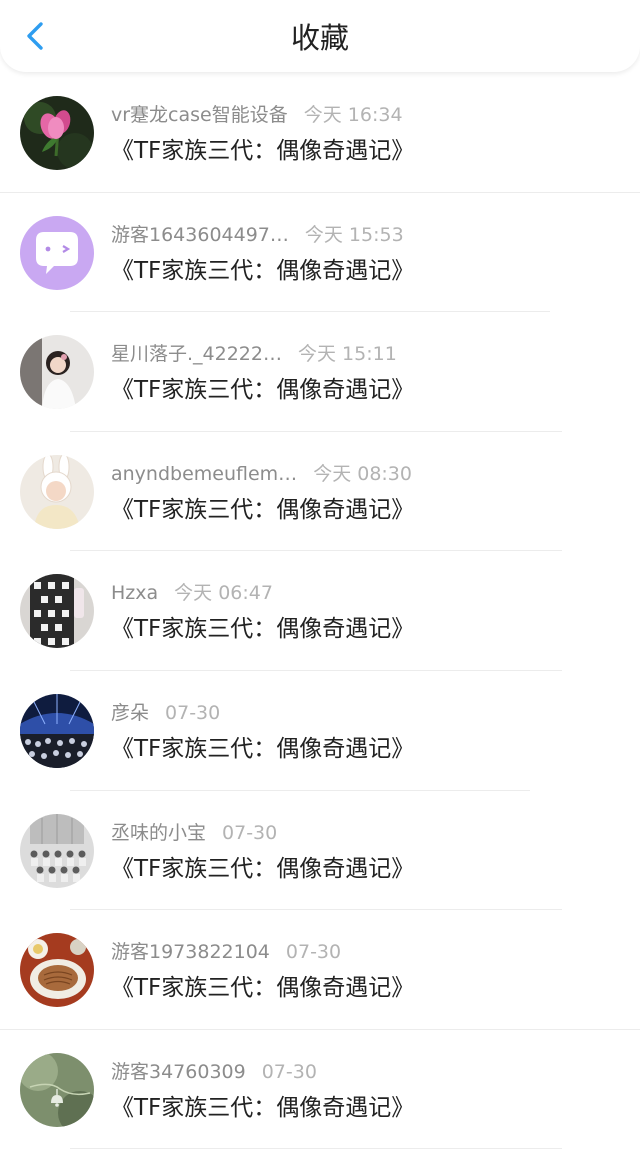  What do you see at coordinates (320, 1090) in the screenshot?
I see `list-item: 游客34760309 07-30 《TF家族三代：偶像奇遇记》` at bounding box center [320, 1090].